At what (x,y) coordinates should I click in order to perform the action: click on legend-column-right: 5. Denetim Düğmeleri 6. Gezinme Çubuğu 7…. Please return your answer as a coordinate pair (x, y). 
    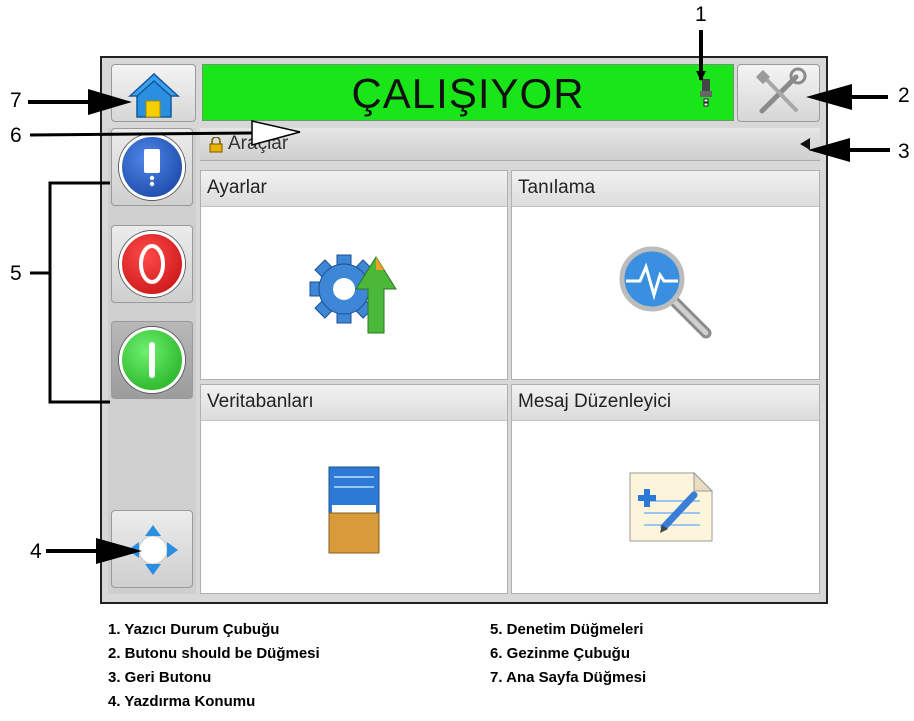
    Looking at the image, I should click on (568, 654).